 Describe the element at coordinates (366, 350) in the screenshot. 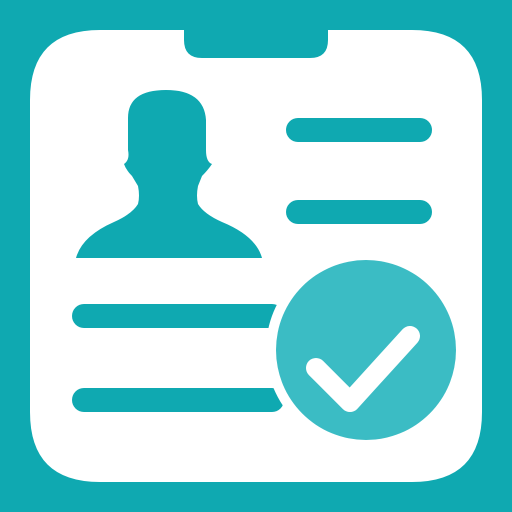

I see `checkmark-badge-icon` at that location.